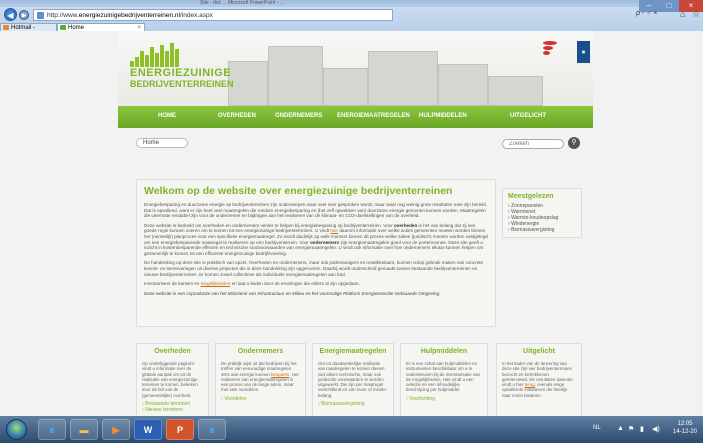  What do you see at coordinates (129, 15) in the screenshot?
I see `url-host: energiezuinigebedrijventerreinen.nl` at bounding box center [129, 15].